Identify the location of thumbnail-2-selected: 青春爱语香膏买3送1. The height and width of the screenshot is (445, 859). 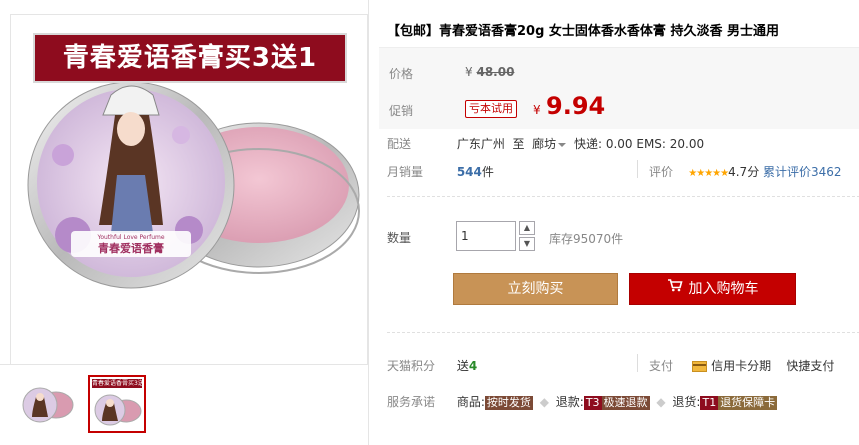
(117, 404).